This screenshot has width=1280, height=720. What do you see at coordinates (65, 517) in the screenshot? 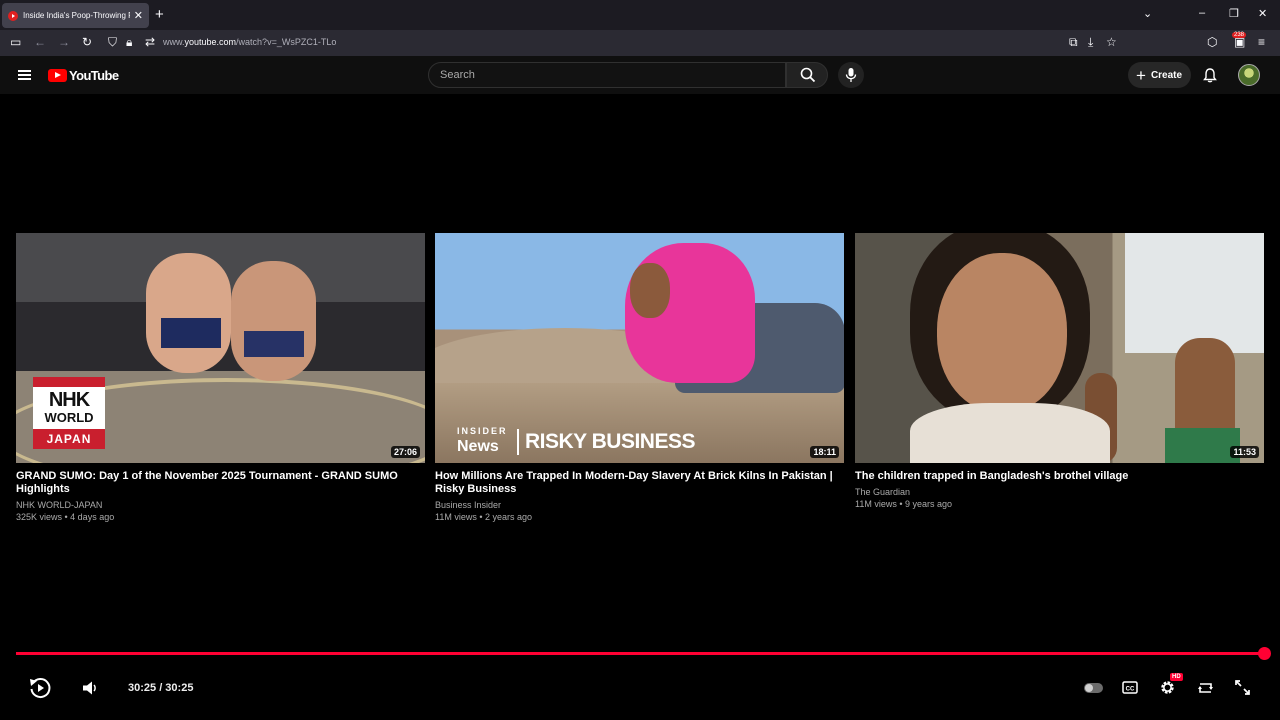
I see `video-stats: 325K views • 4 days ago` at bounding box center [65, 517].